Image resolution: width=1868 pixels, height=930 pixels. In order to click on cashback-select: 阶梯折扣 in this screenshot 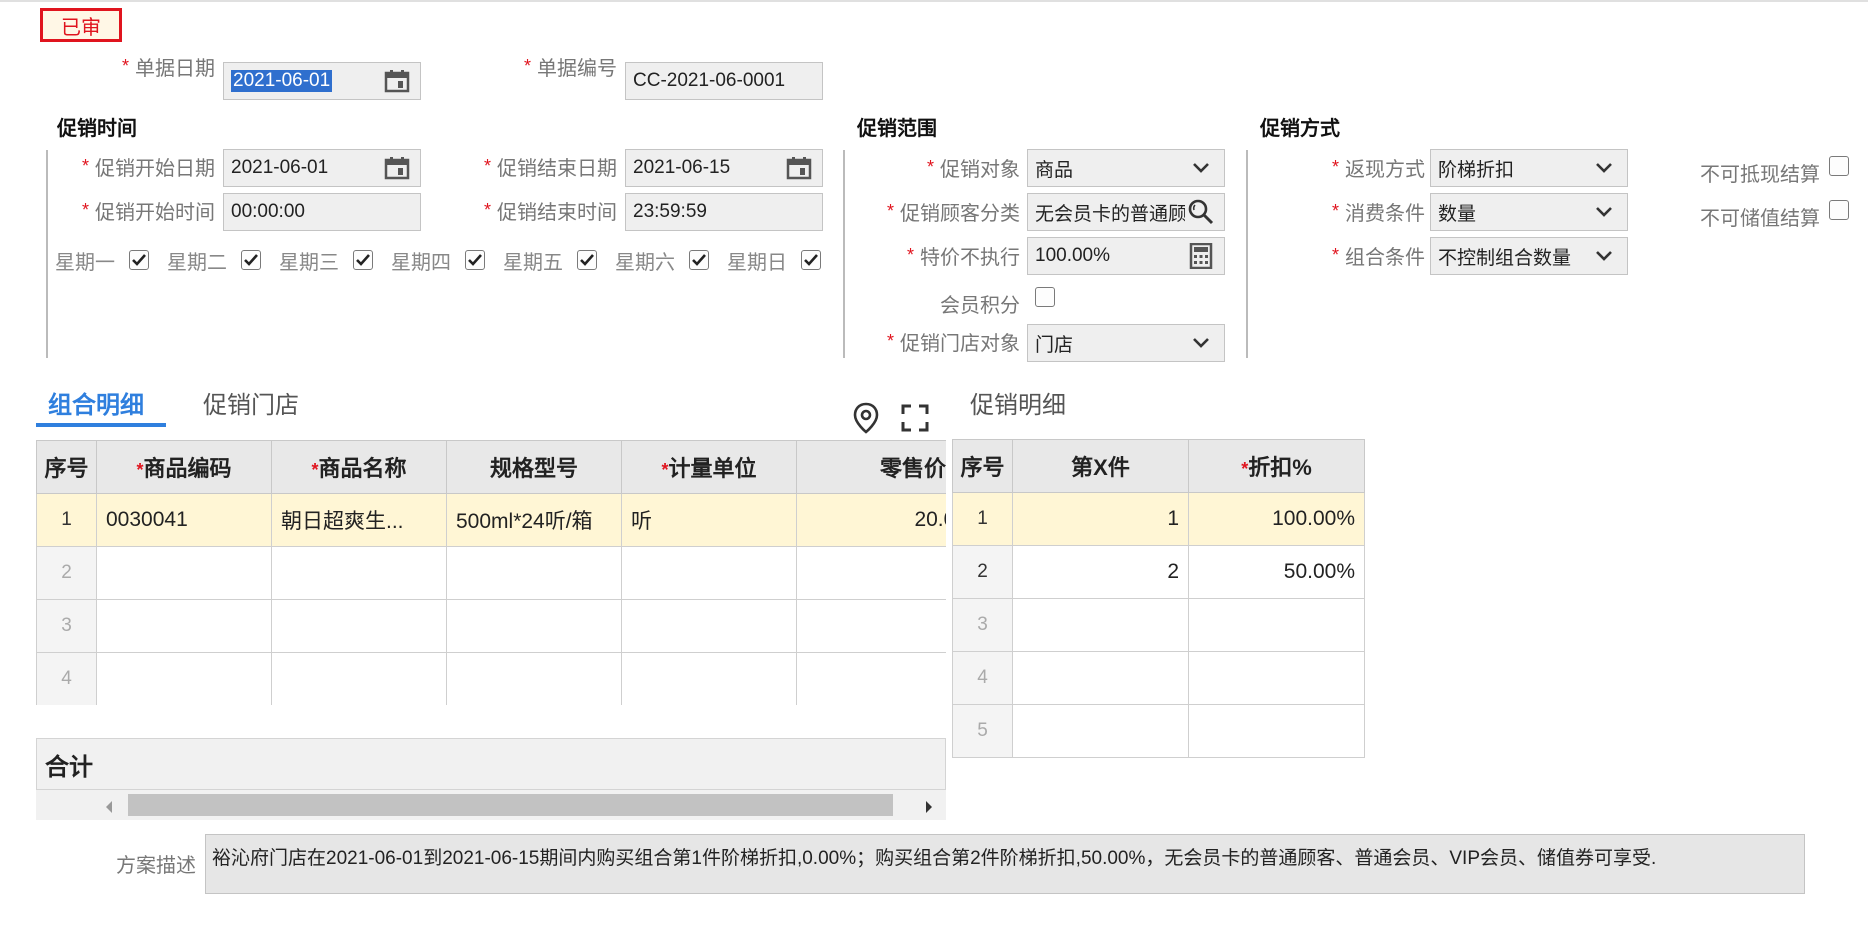, I will do `click(1529, 168)`.